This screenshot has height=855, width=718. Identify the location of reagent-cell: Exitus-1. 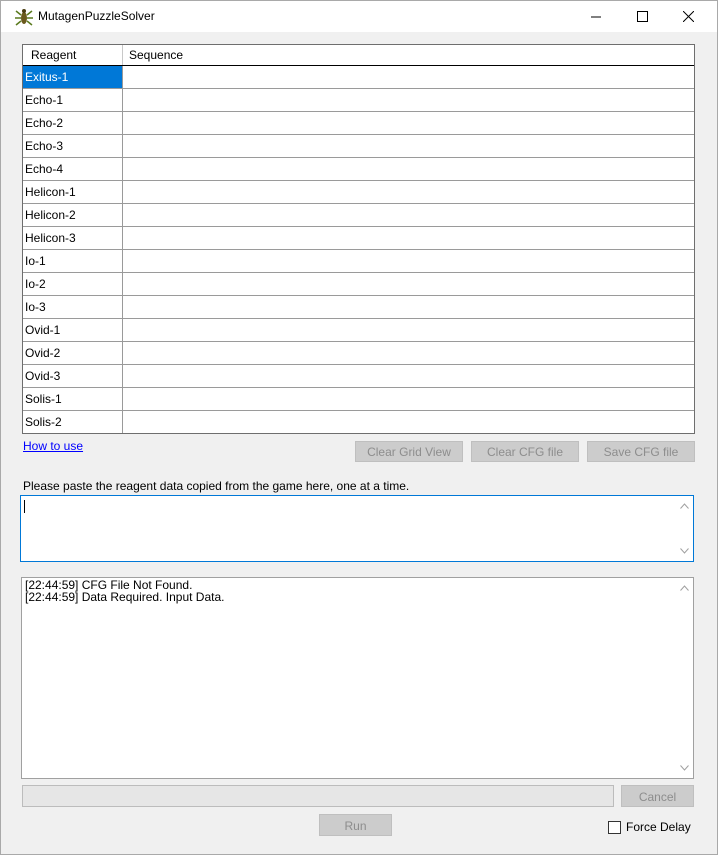
(73, 77).